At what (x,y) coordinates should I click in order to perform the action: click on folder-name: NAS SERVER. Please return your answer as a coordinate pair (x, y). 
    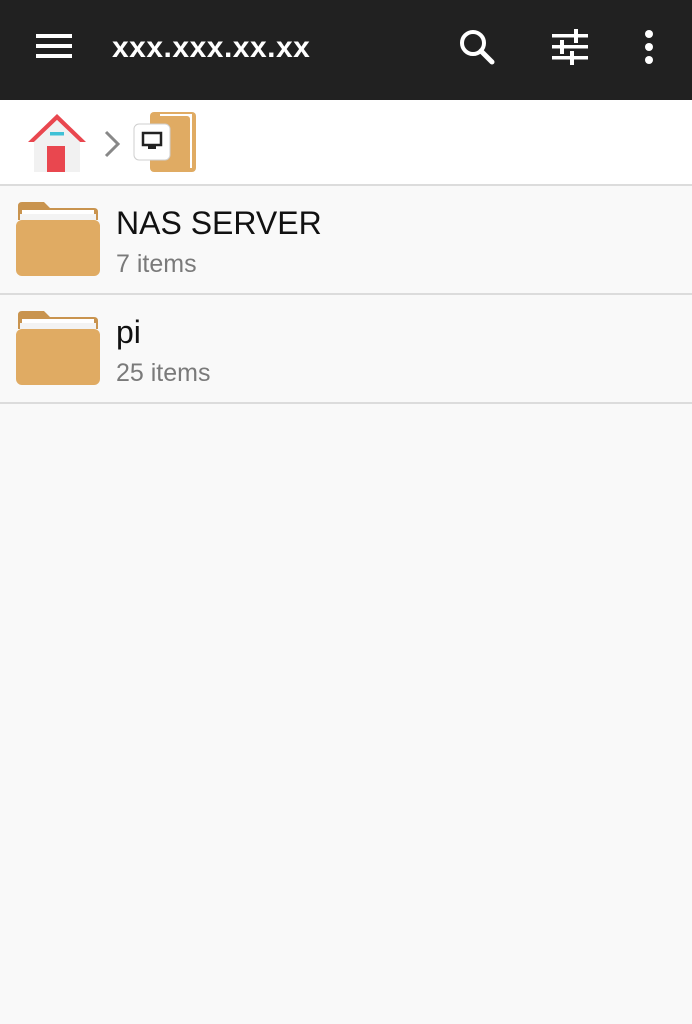
    Looking at the image, I should click on (219, 223).